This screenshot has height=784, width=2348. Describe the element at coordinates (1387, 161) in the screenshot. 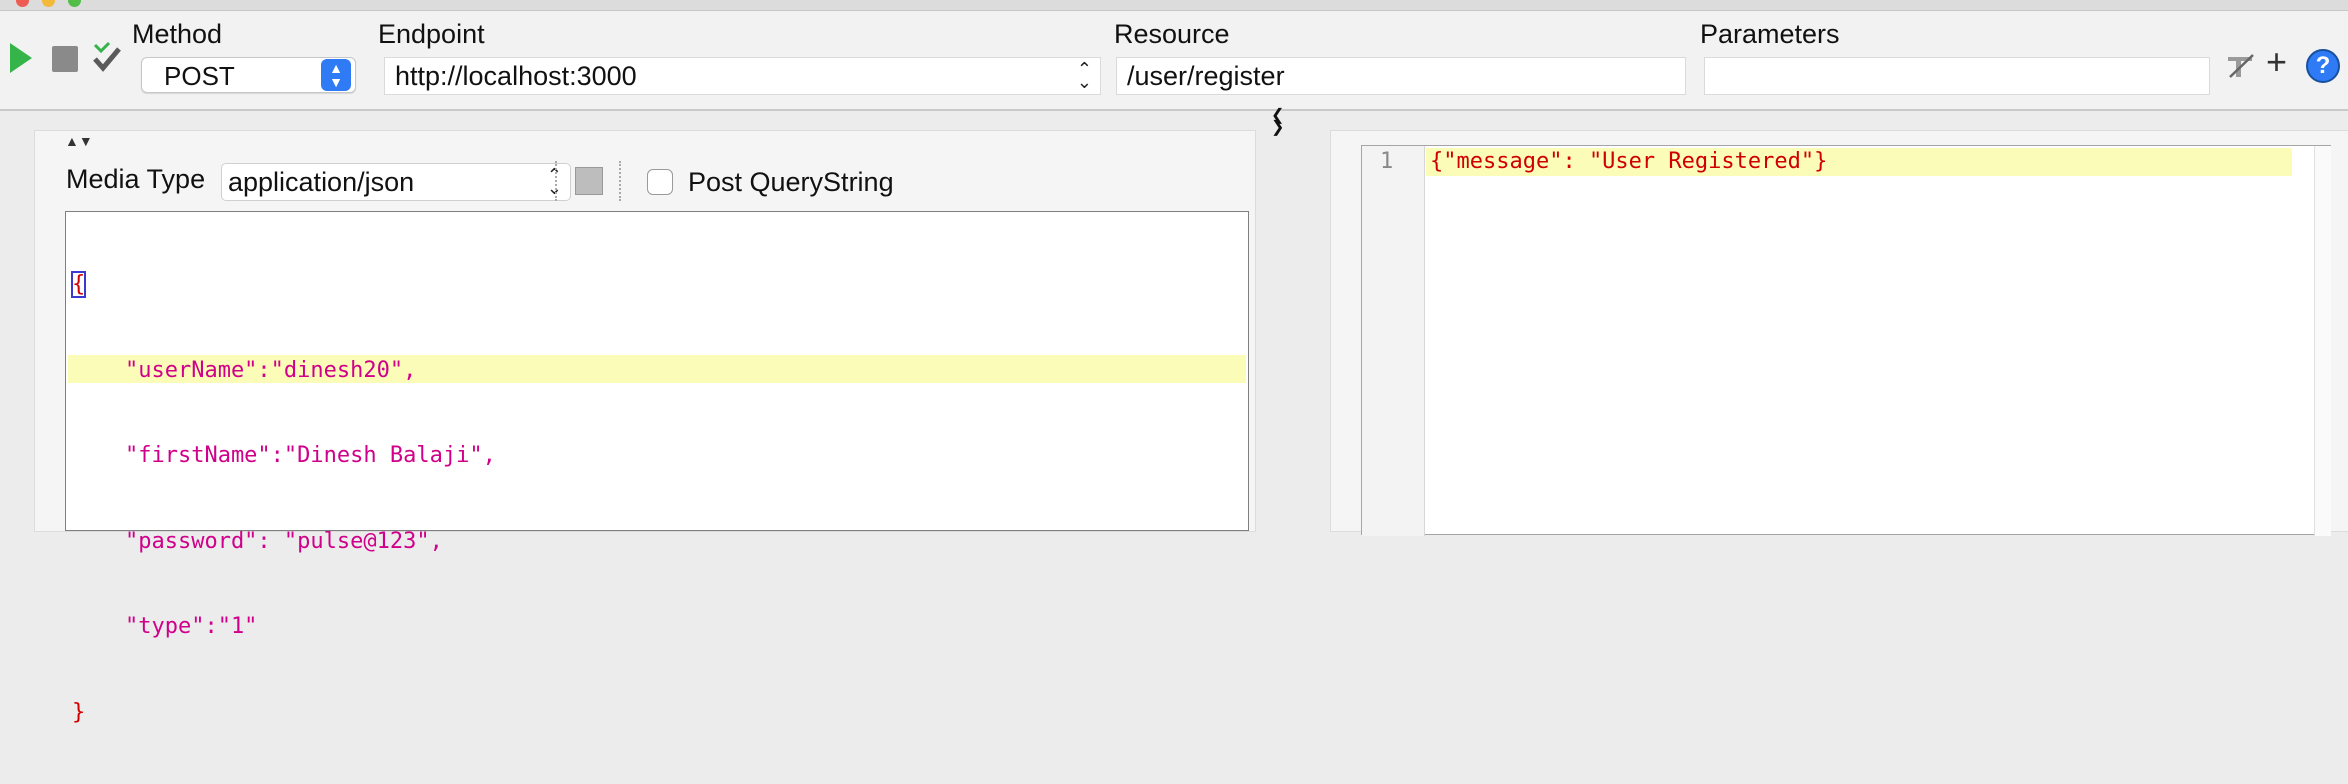

I see `line-number: 1` at that location.